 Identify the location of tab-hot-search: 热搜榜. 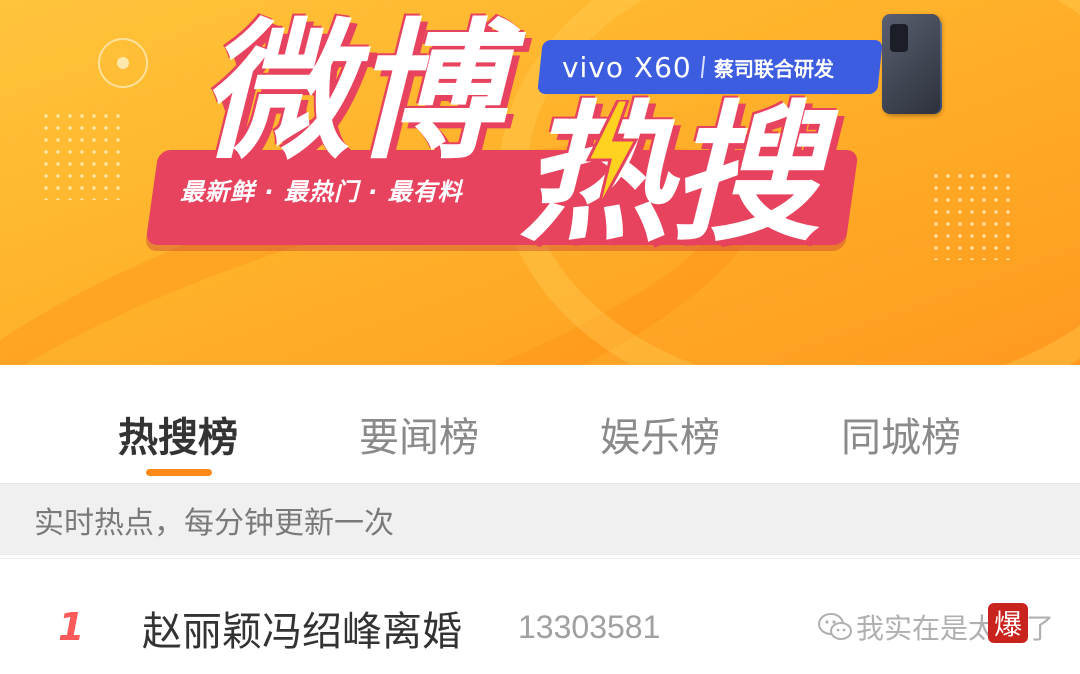
(178, 434).